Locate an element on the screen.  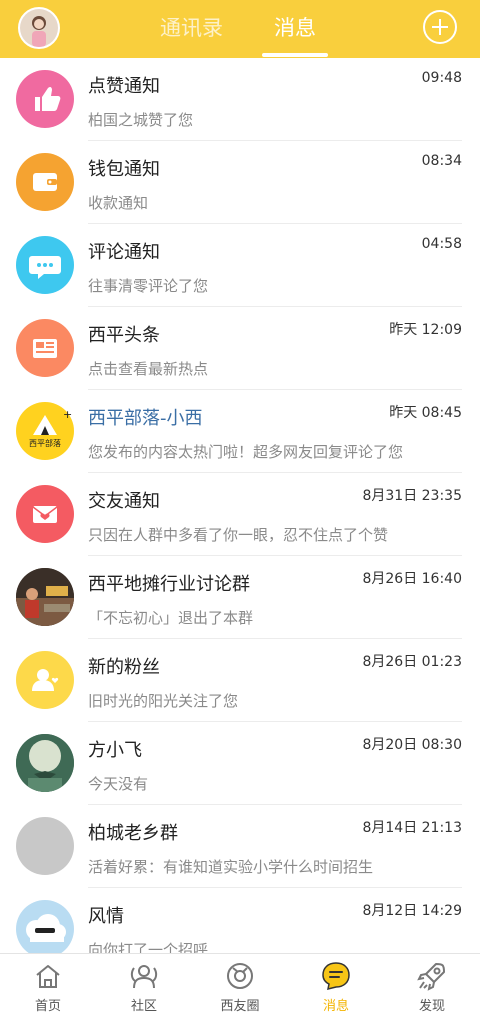
newspaper-icon is located at coordinates (45, 348).